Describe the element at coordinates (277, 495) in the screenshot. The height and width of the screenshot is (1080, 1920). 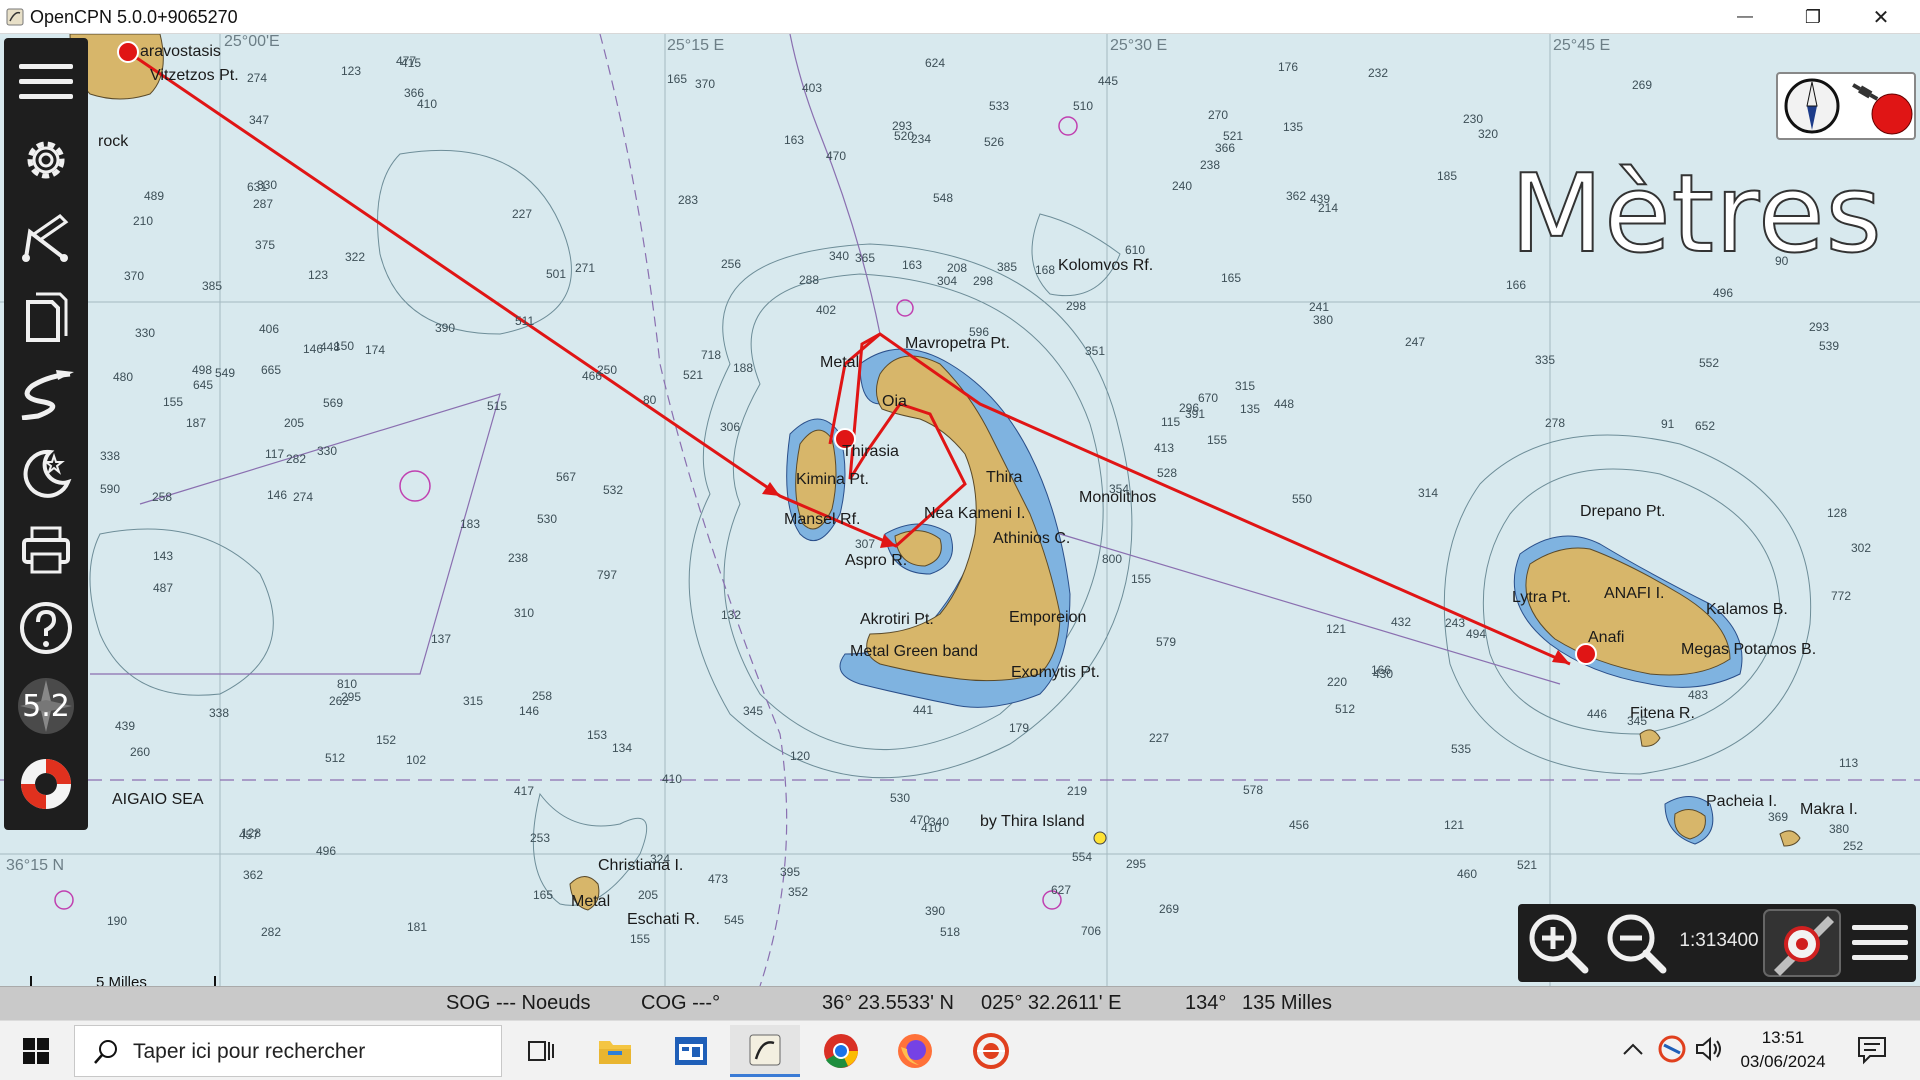
I see `depth-sounding: 146` at that location.